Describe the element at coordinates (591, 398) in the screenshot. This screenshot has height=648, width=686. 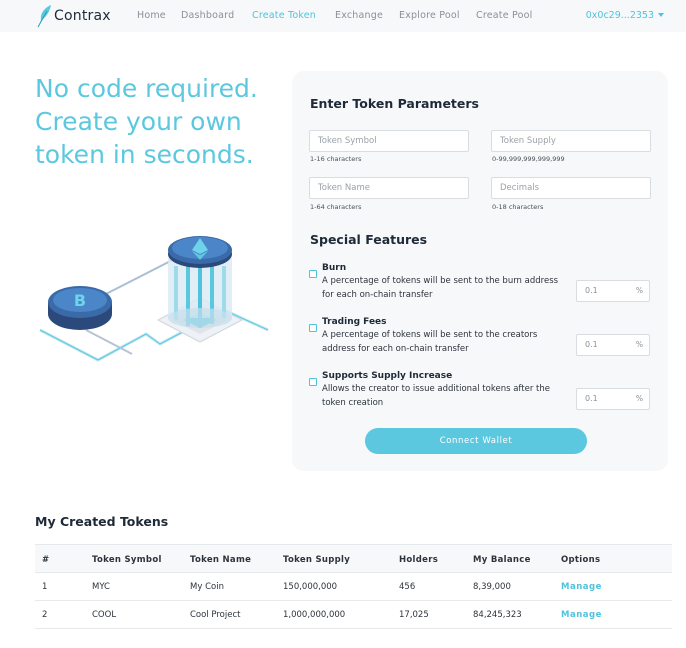
I see `supply-increase-percent-value: 0.1` at that location.